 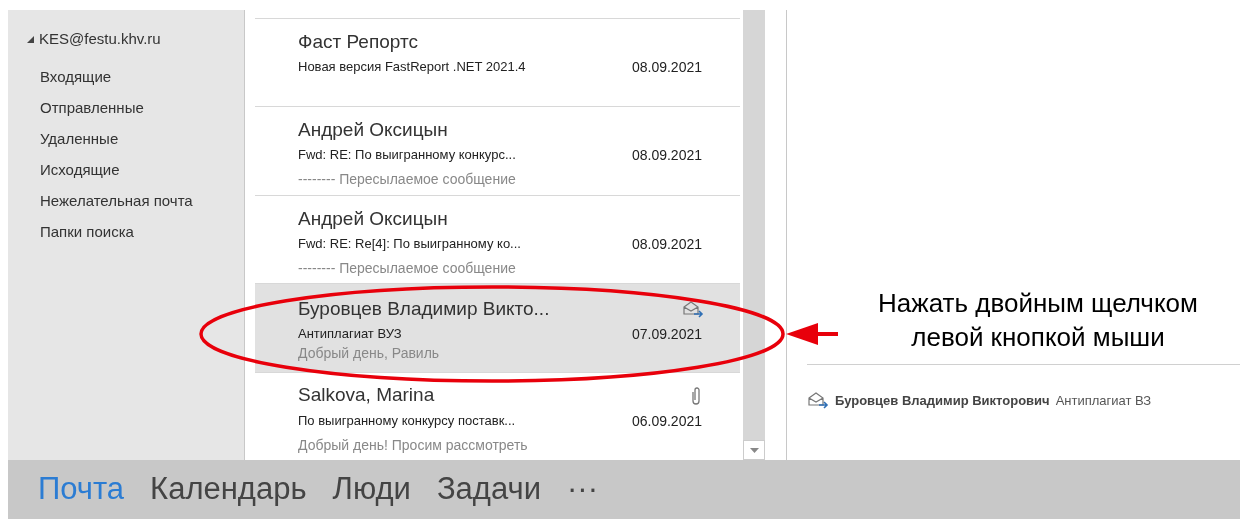 What do you see at coordinates (228, 489) in the screenshot?
I see `nav-tab: Календарь` at bounding box center [228, 489].